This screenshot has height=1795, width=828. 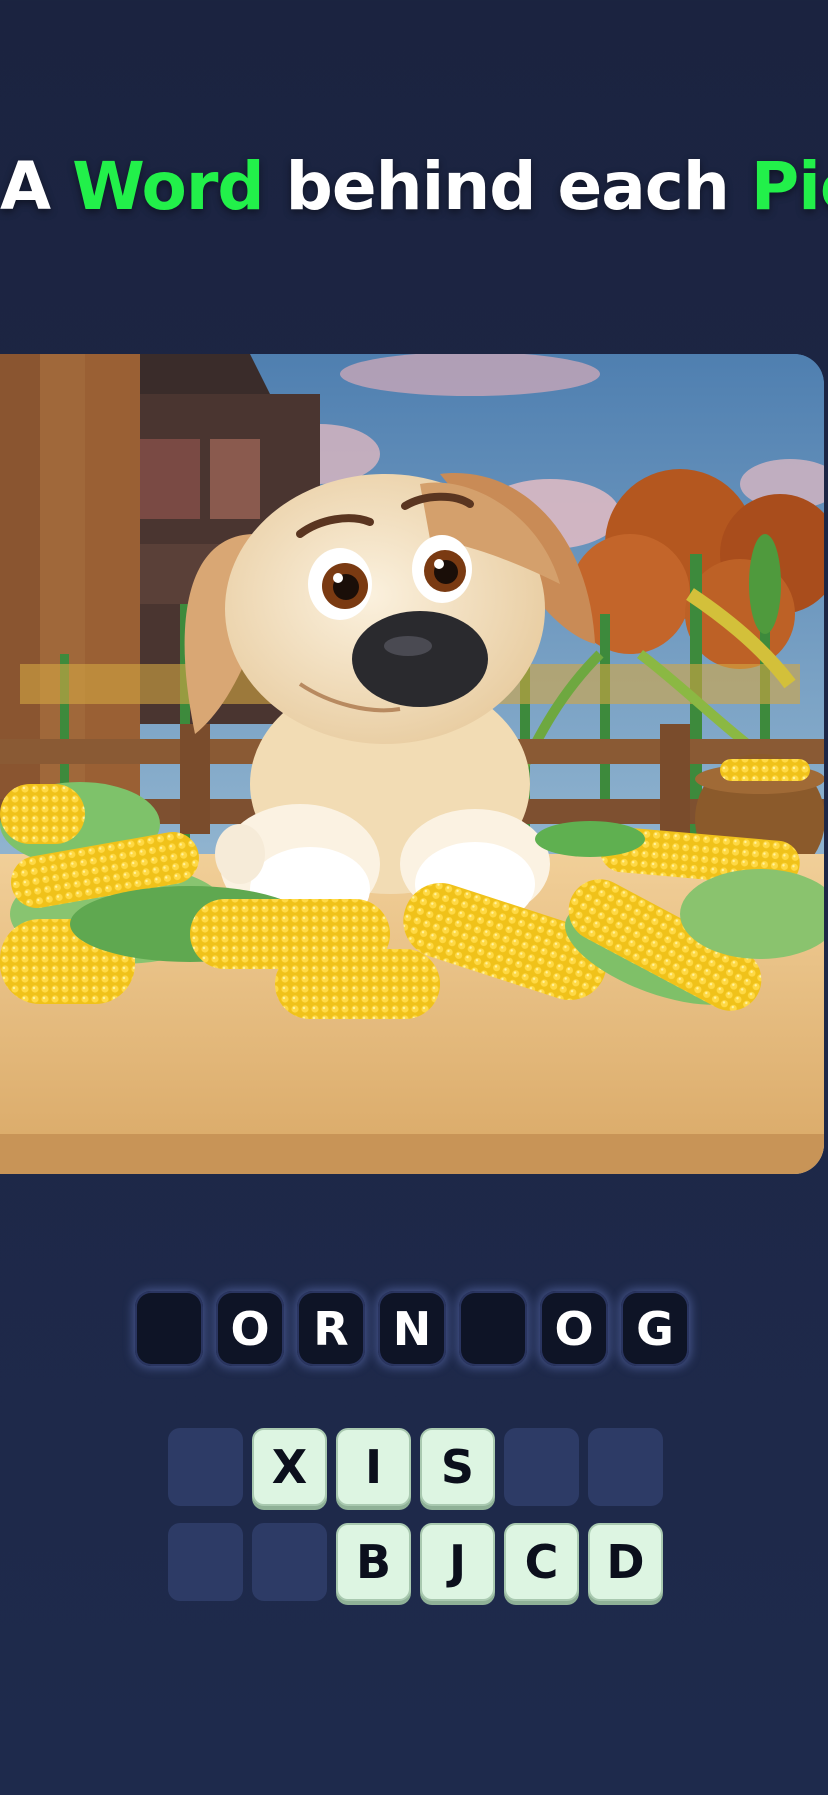 I want to click on answer-slot: N, so click(x=412, y=1328).